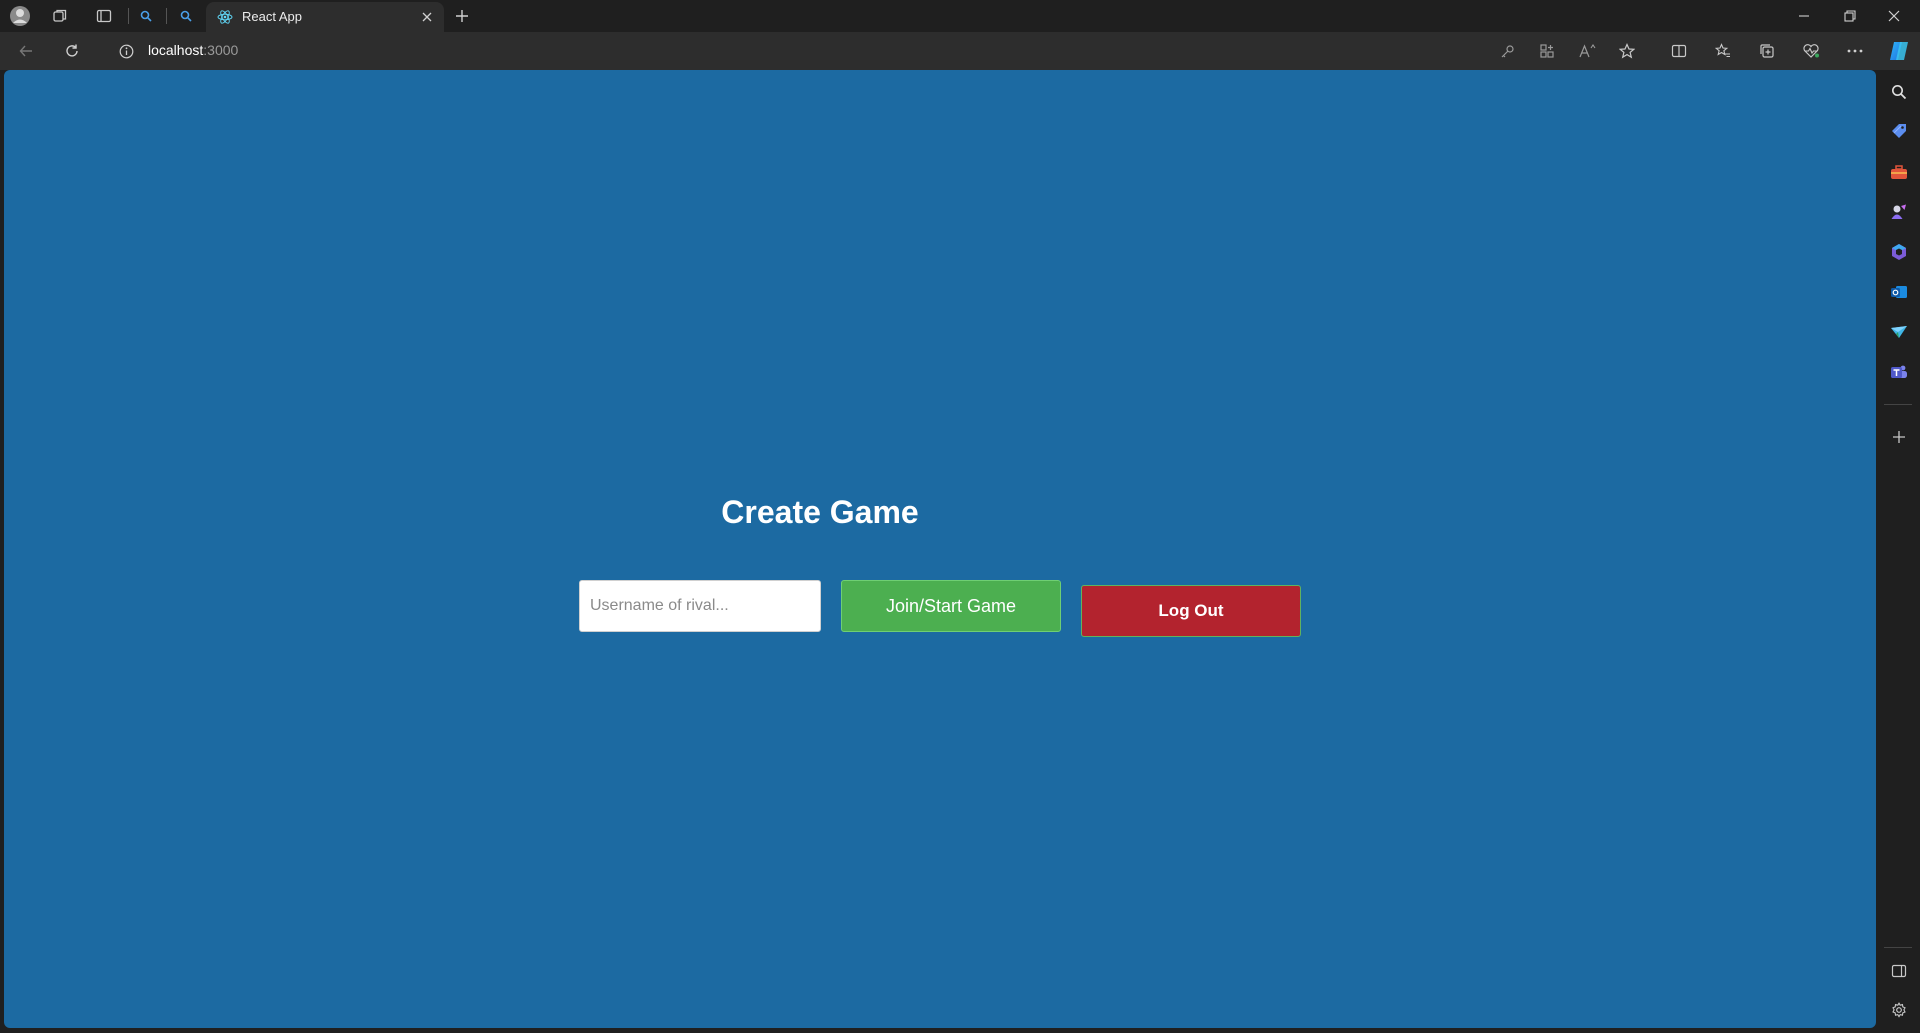 Image resolution: width=1920 pixels, height=1033 pixels. Describe the element at coordinates (272, 16) in the screenshot. I see `tab-title: React App` at that location.